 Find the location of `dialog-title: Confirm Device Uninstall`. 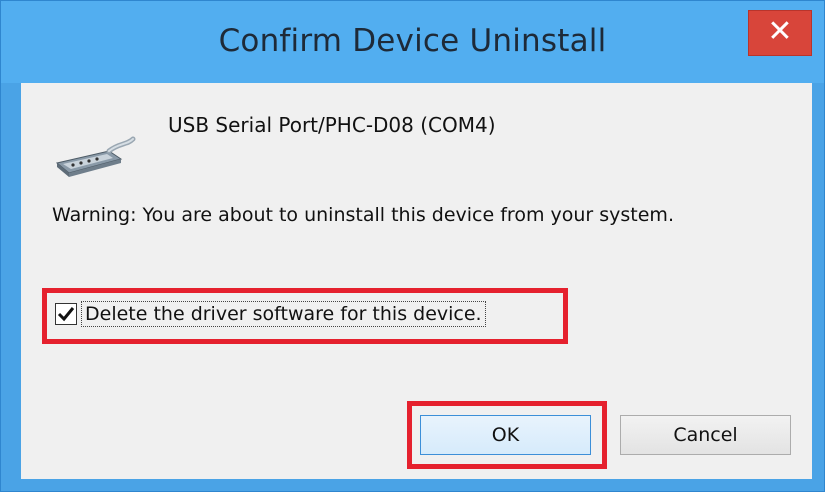

dialog-title: Confirm Device Uninstall is located at coordinates (412, 41).